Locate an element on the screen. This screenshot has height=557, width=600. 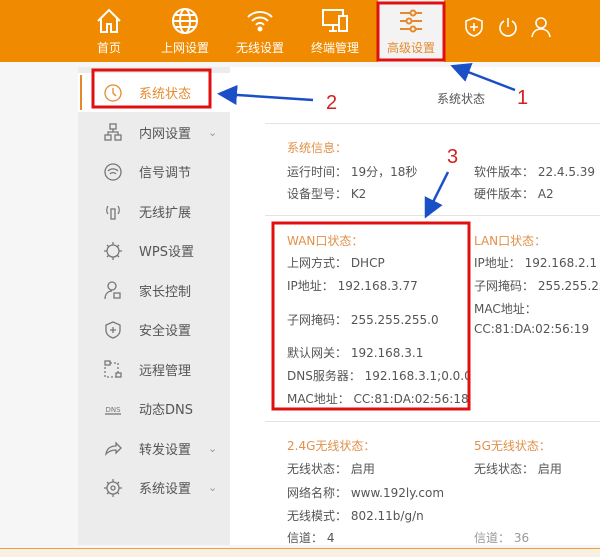
wan-heading: WAN口状态： is located at coordinates (325, 241).